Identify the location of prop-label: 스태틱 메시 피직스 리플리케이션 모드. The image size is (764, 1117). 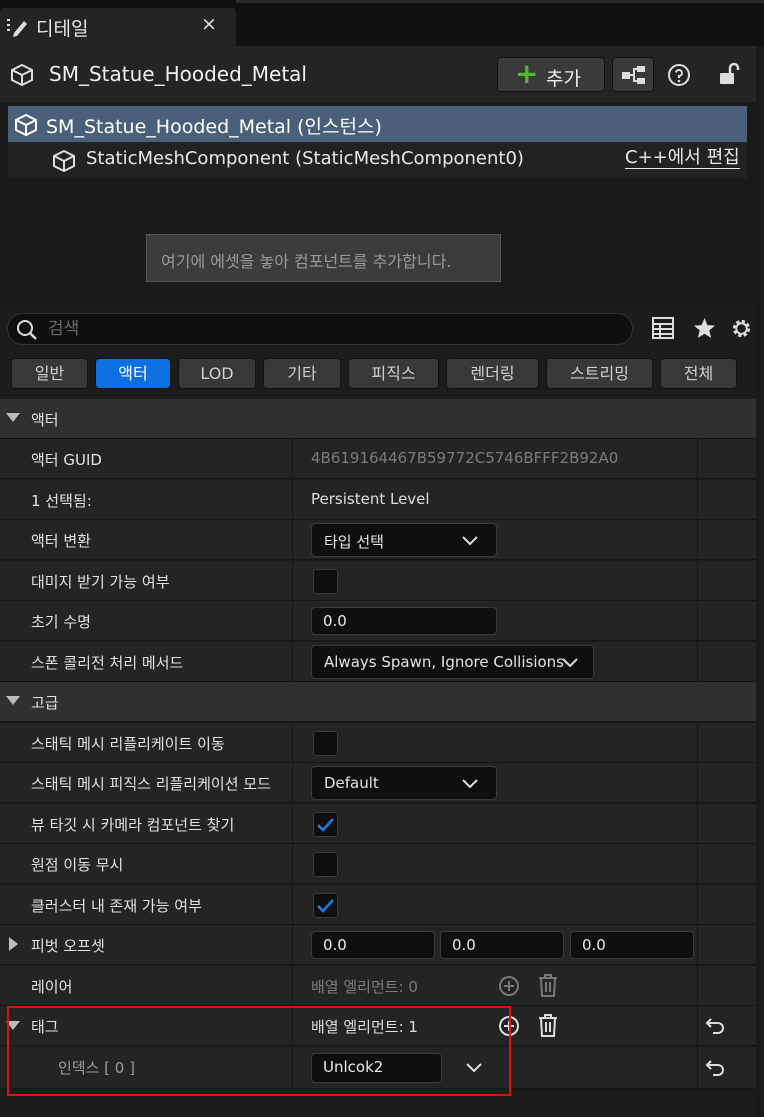
(151, 784).